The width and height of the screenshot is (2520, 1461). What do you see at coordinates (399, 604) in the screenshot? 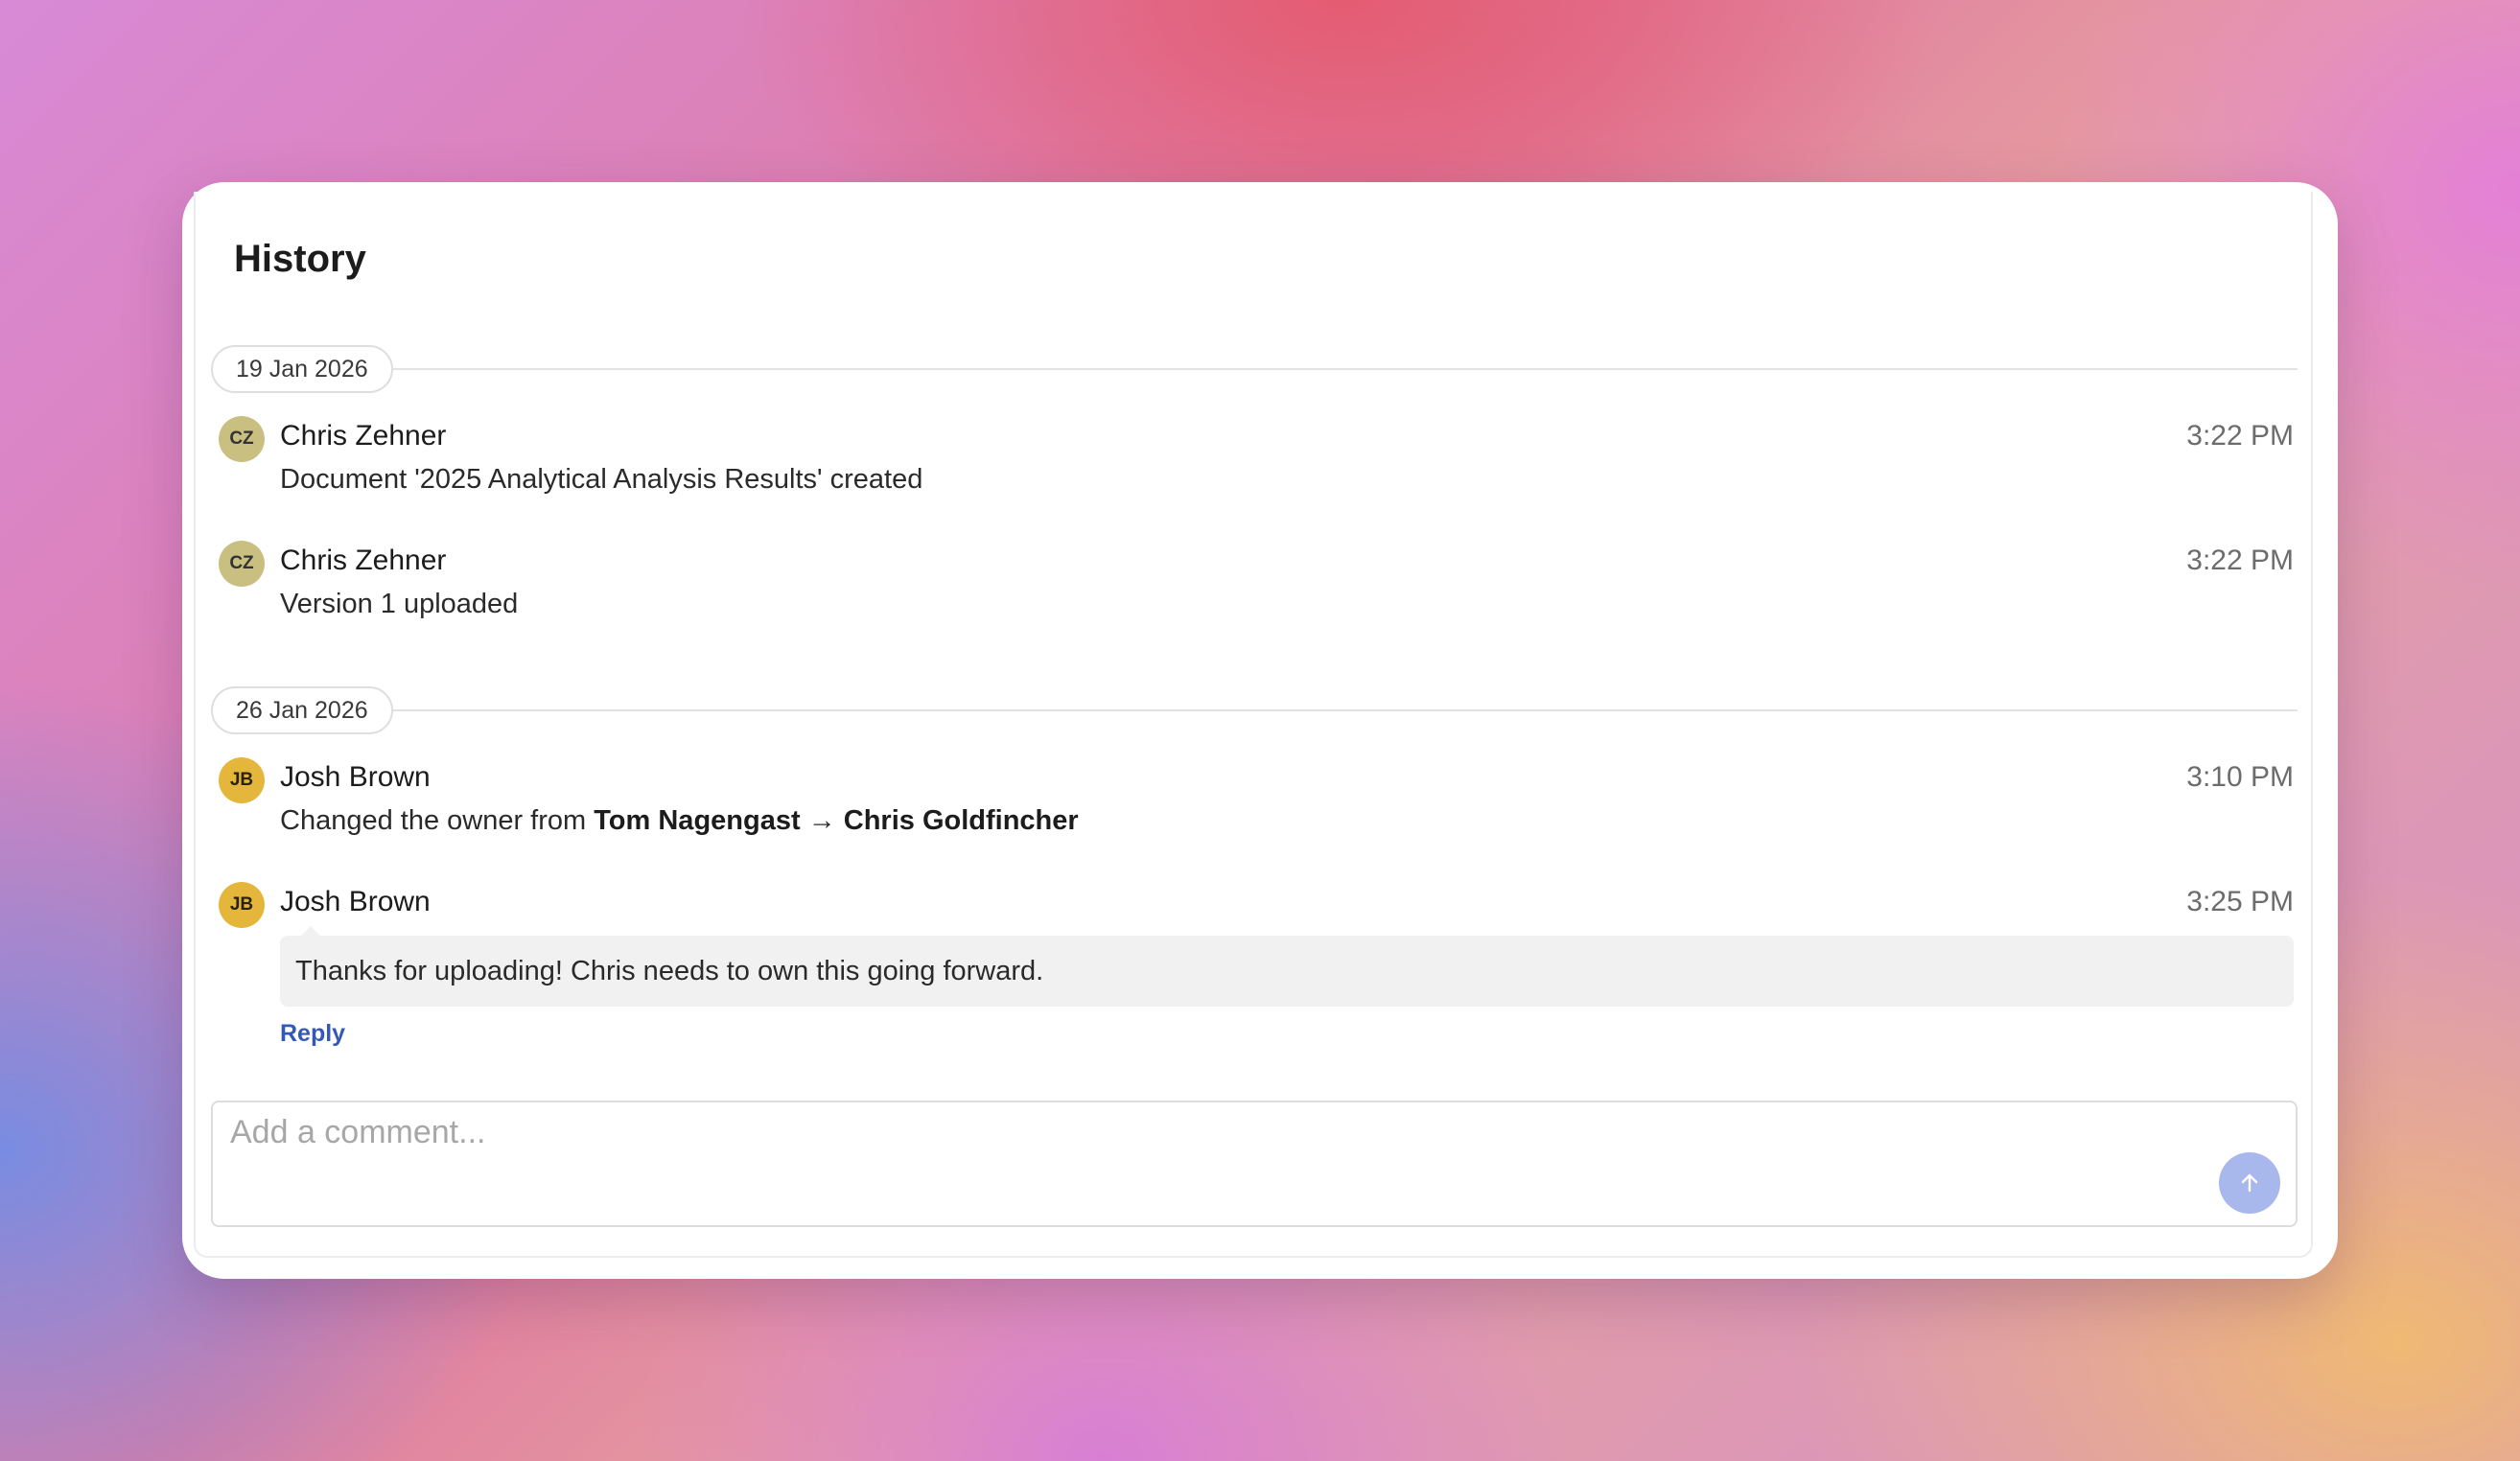
I see `entry-description: Version 1 uploaded` at bounding box center [399, 604].